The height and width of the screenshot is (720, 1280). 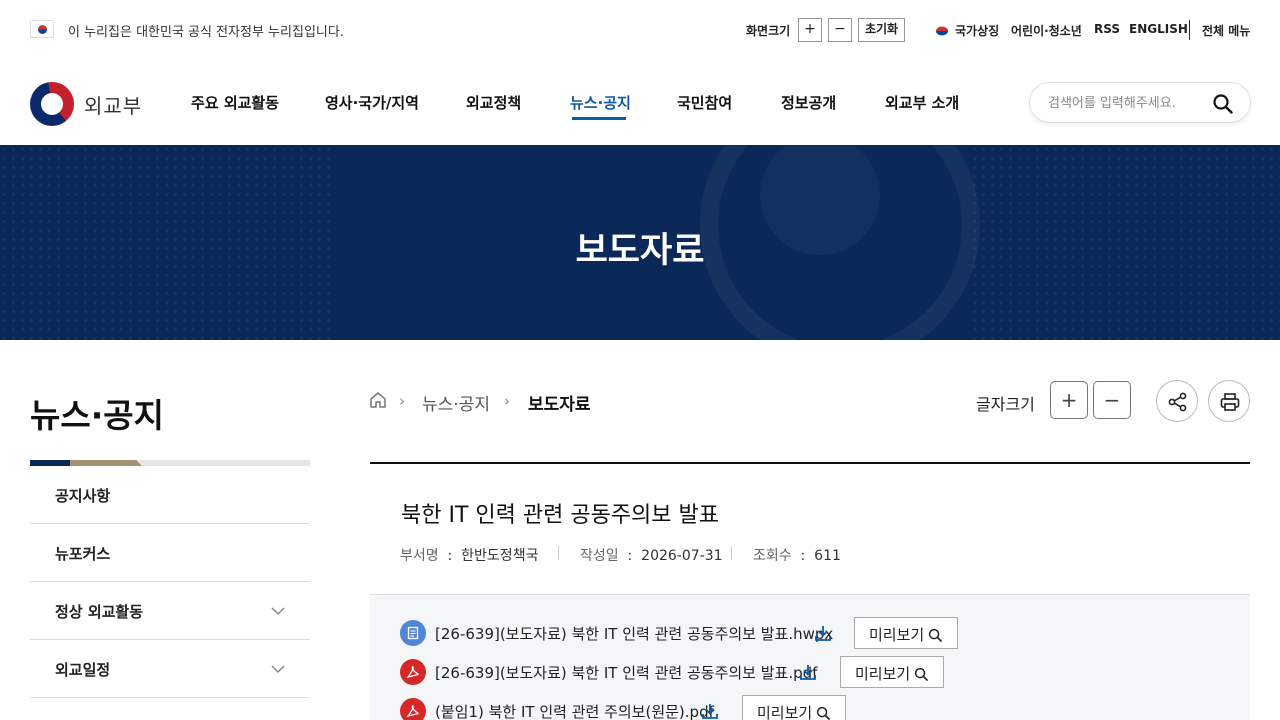 I want to click on site-logo: 외교부, so click(x=88, y=104).